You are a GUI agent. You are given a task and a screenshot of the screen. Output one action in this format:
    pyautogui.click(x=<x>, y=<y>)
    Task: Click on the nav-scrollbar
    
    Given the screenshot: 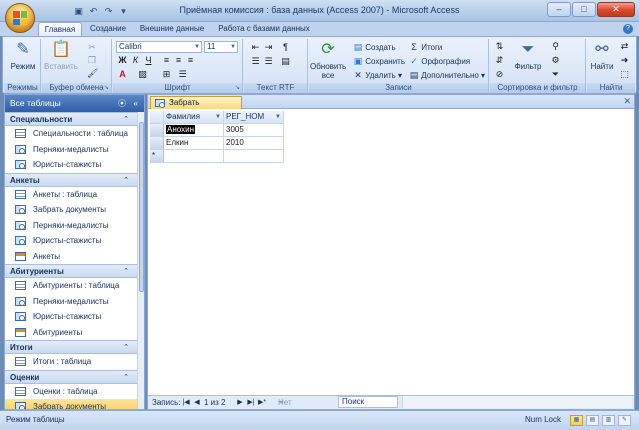 What is the action you would take?
    pyautogui.click(x=140, y=260)
    